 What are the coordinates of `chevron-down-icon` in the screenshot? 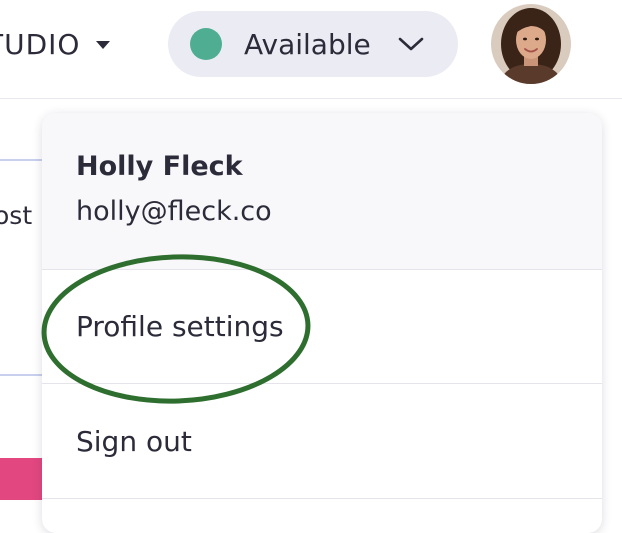 It's located at (411, 44).